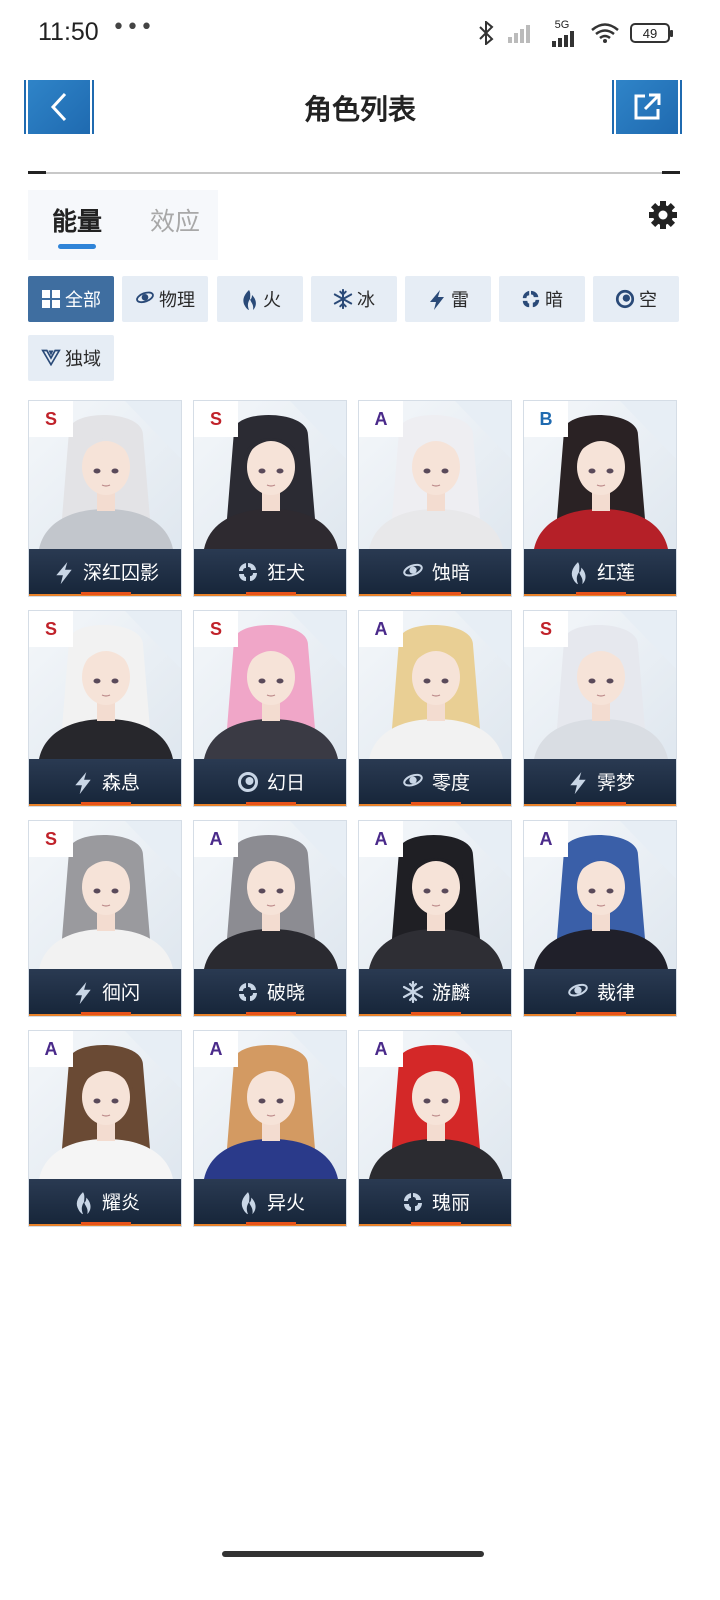 Image resolution: width=720 pixels, height=1600 pixels. I want to click on character-name-bar: 霁梦, so click(600, 781).